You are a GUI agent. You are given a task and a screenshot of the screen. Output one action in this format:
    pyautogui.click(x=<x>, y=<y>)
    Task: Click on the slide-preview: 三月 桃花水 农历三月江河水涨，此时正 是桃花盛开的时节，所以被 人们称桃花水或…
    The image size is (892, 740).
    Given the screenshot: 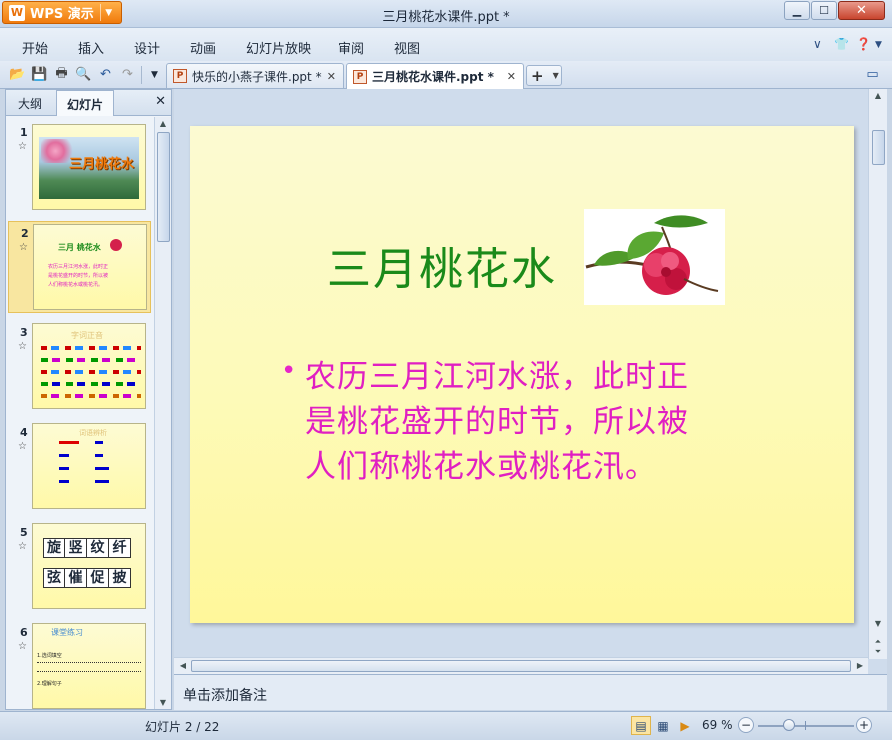 What is the action you would take?
    pyautogui.click(x=90, y=267)
    